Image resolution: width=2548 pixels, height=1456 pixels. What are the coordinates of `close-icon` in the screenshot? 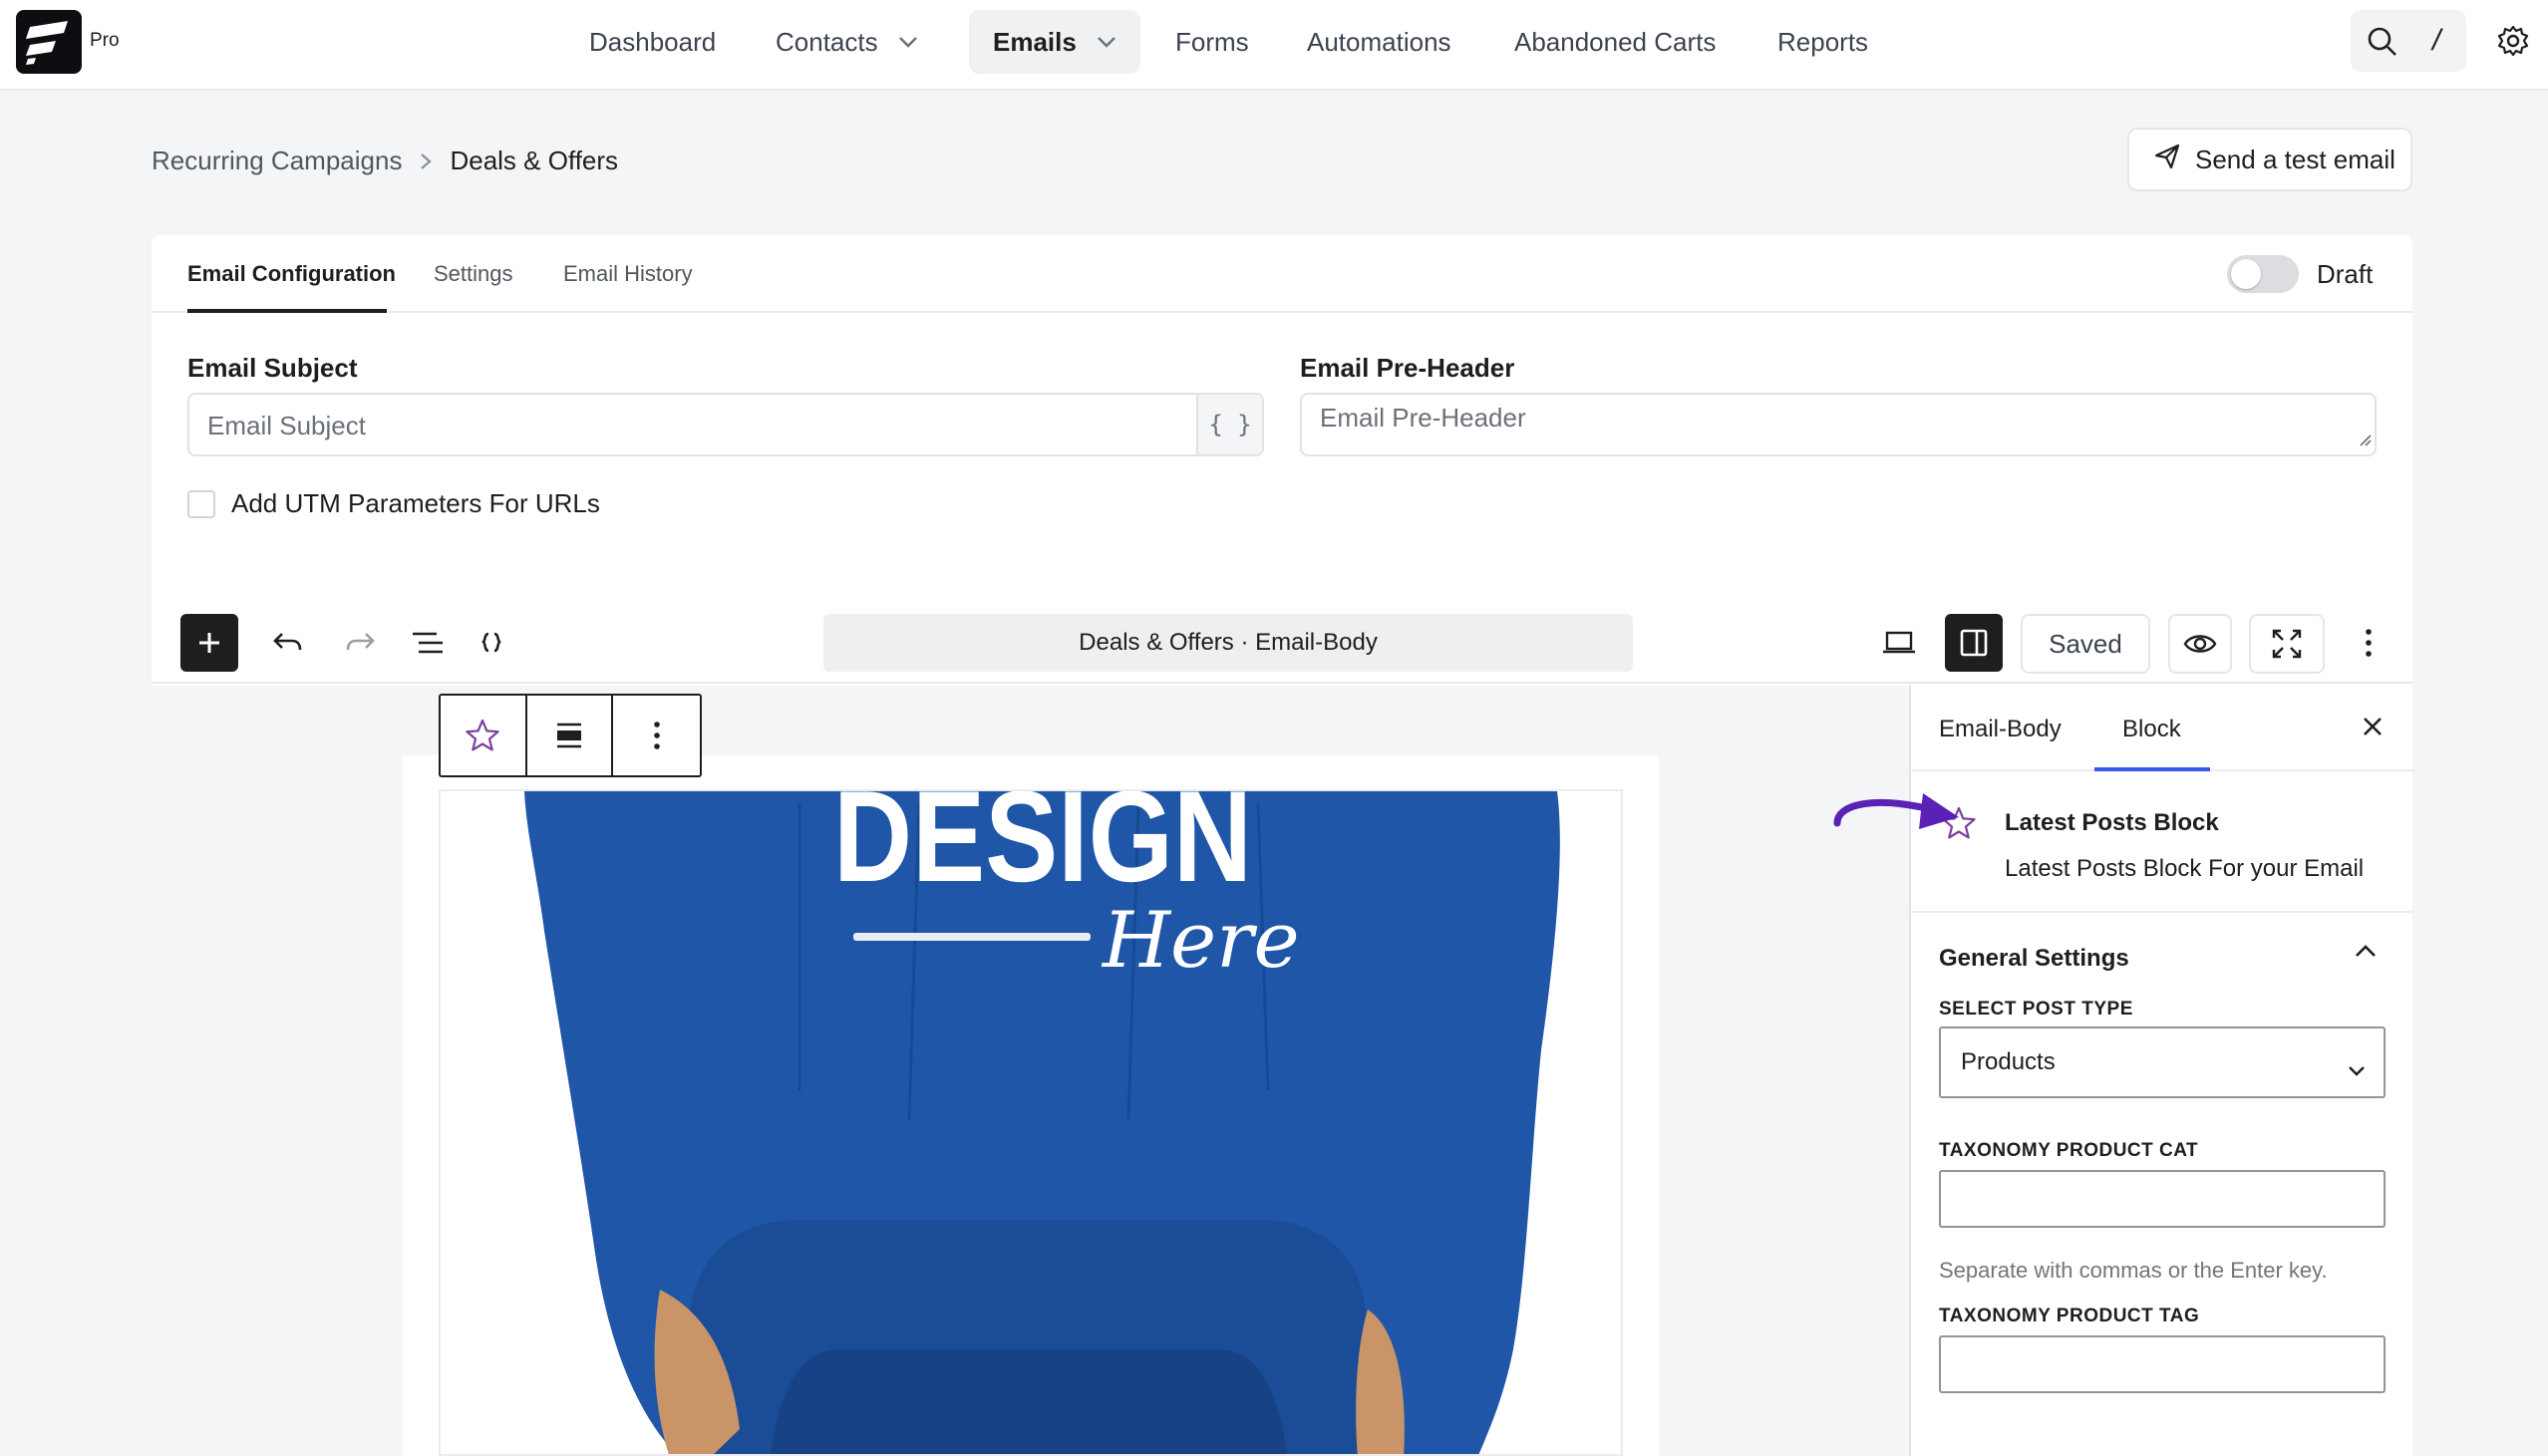 It's located at (2373, 729).